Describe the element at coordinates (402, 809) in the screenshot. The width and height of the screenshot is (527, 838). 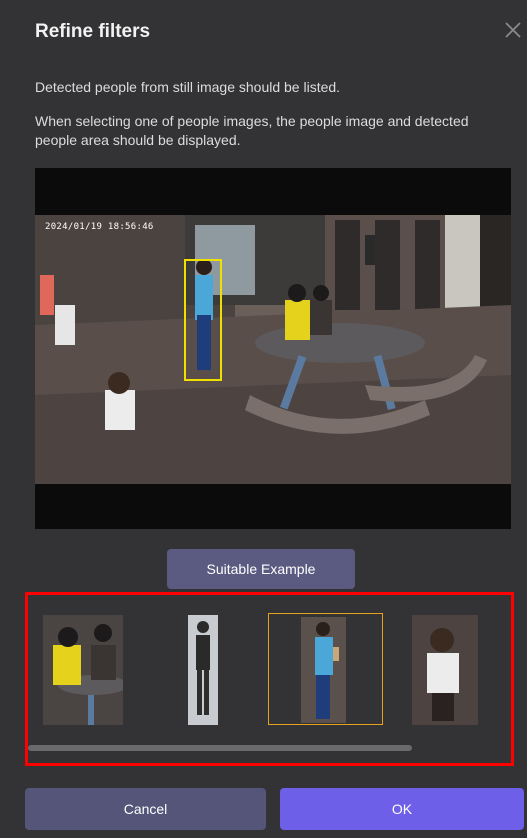
I see `ok-button: OK` at that location.